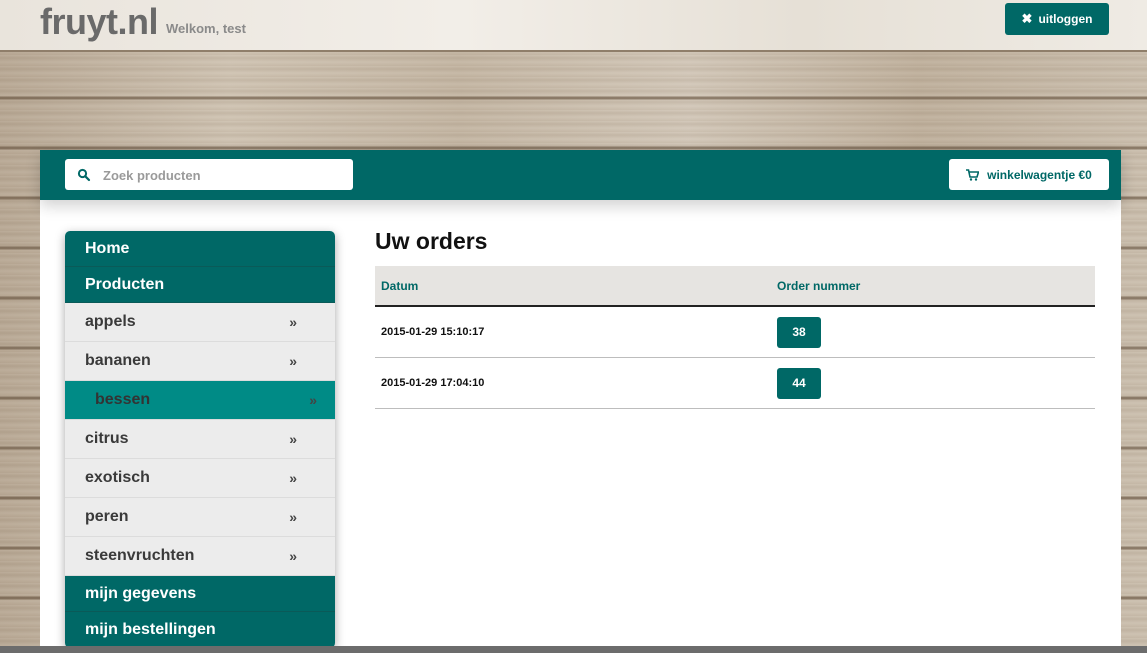  I want to click on column-header-order-nummer: Order nummer, so click(933, 286).